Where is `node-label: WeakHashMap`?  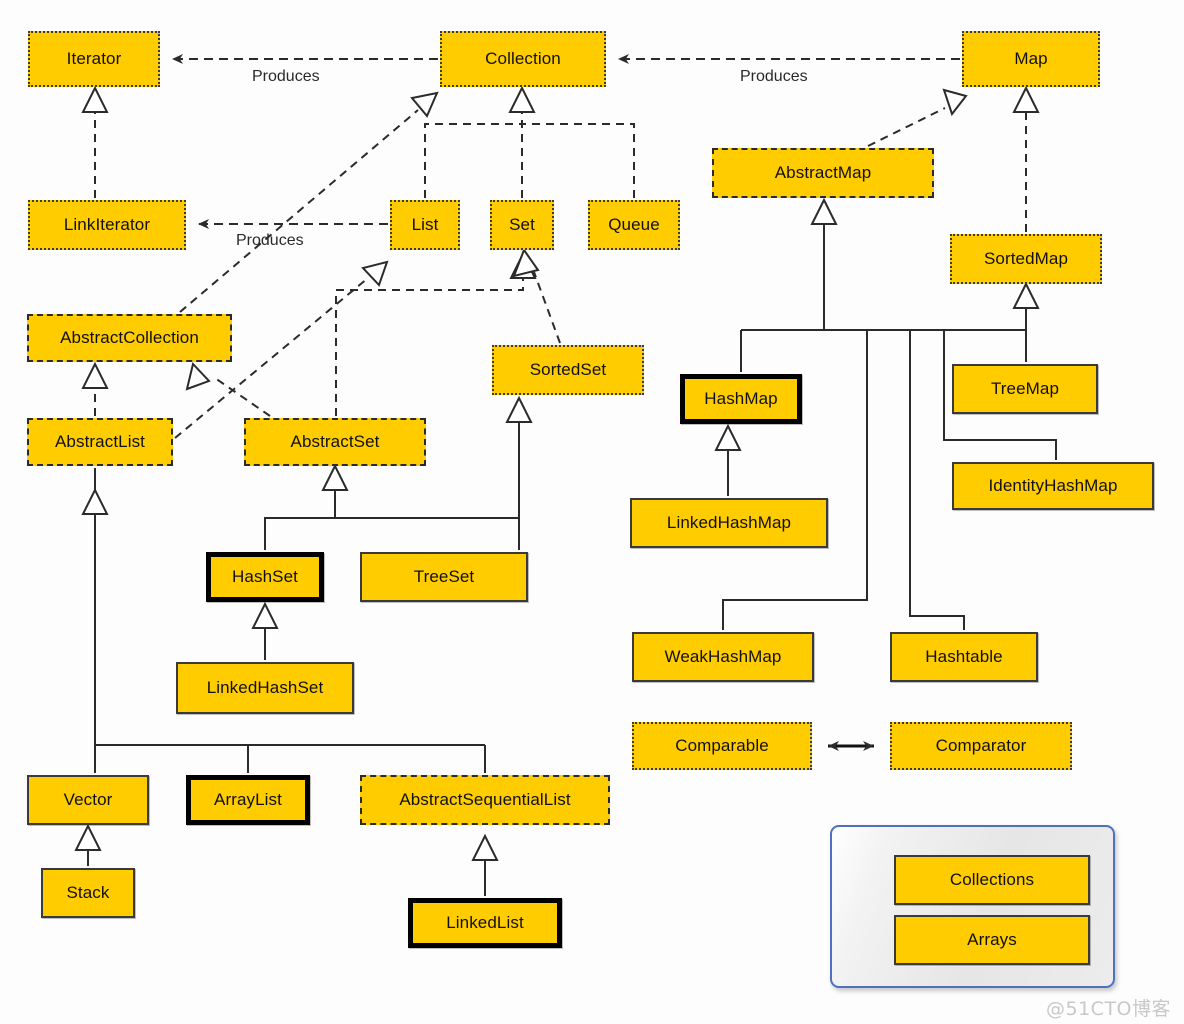 node-label: WeakHashMap is located at coordinates (723, 656).